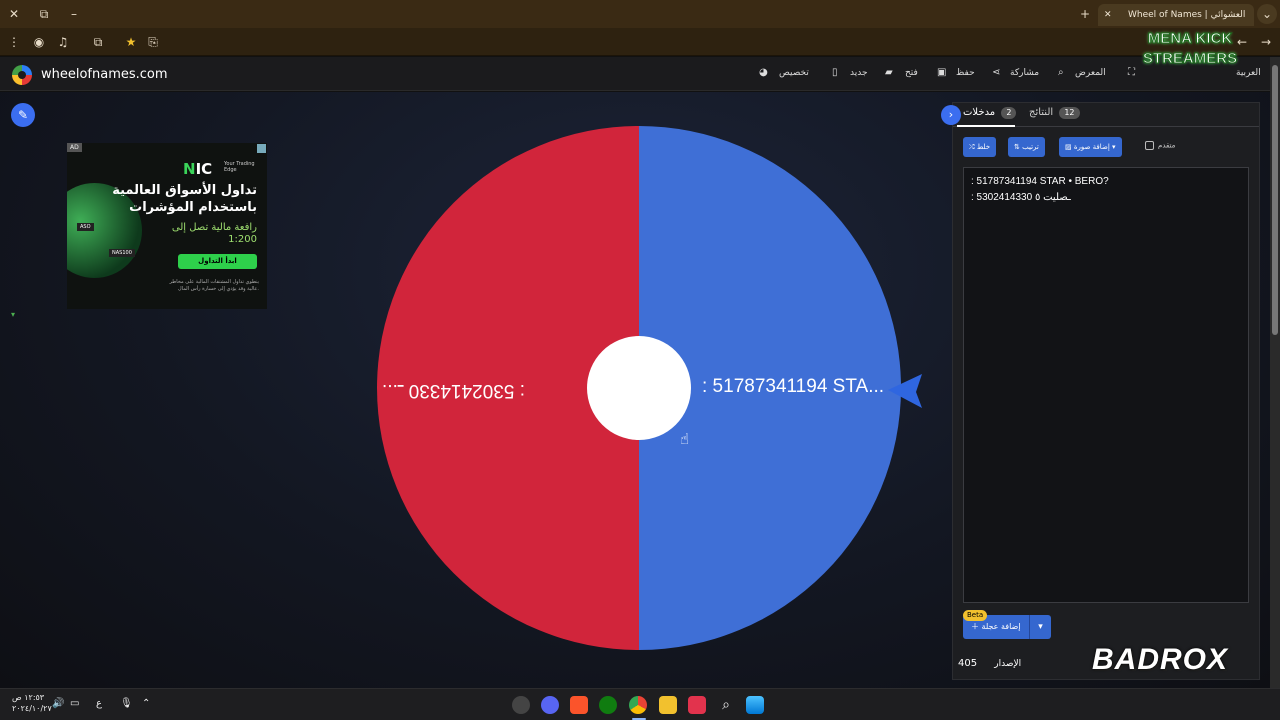 The width and height of the screenshot is (1280, 720). Describe the element at coordinates (44, 14) in the screenshot. I see `restore-window-icon: ⧉` at that location.